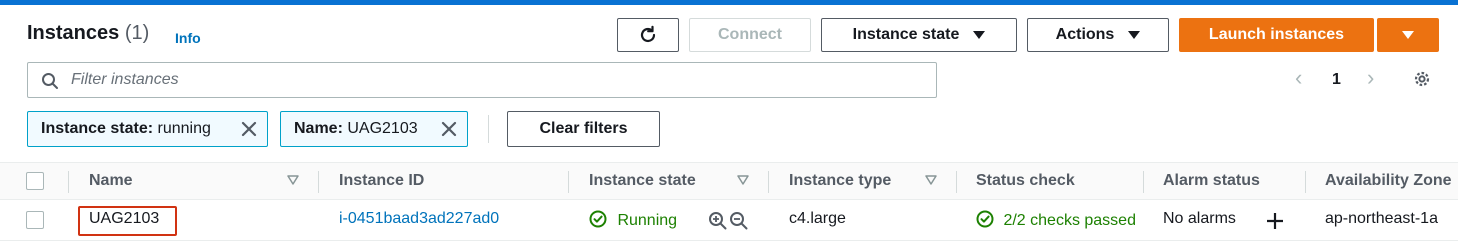 Image resolution: width=1458 pixels, height=245 pixels. What do you see at coordinates (1388, 181) in the screenshot?
I see `column-header-availability-zone: Availability Zone` at bounding box center [1388, 181].